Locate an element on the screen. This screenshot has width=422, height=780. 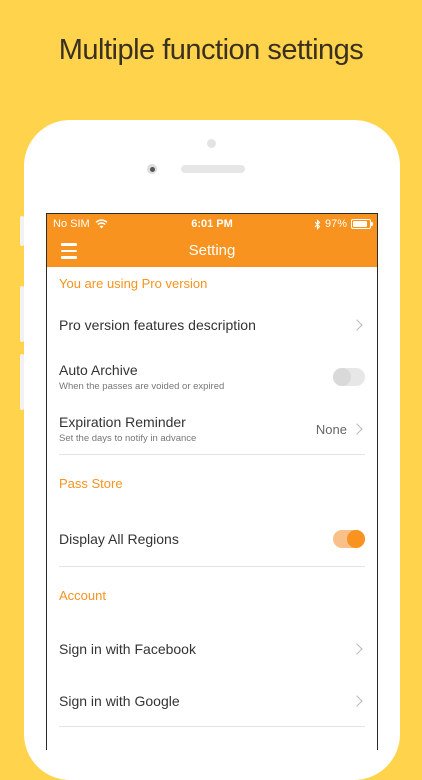
earpiece-speaker is located at coordinates (213, 169).